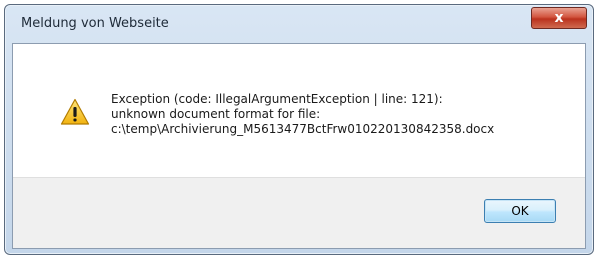 The image size is (598, 259). I want to click on window-title: Meldung von Webseite, so click(95, 23).